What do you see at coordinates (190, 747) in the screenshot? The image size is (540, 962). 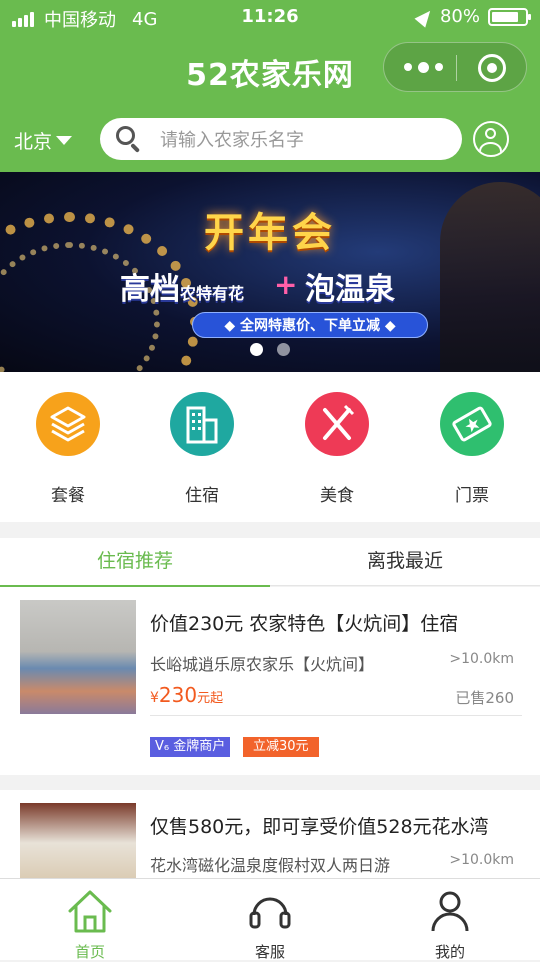 I see `gold-merchant-badge: V₆ 金牌商户` at bounding box center [190, 747].